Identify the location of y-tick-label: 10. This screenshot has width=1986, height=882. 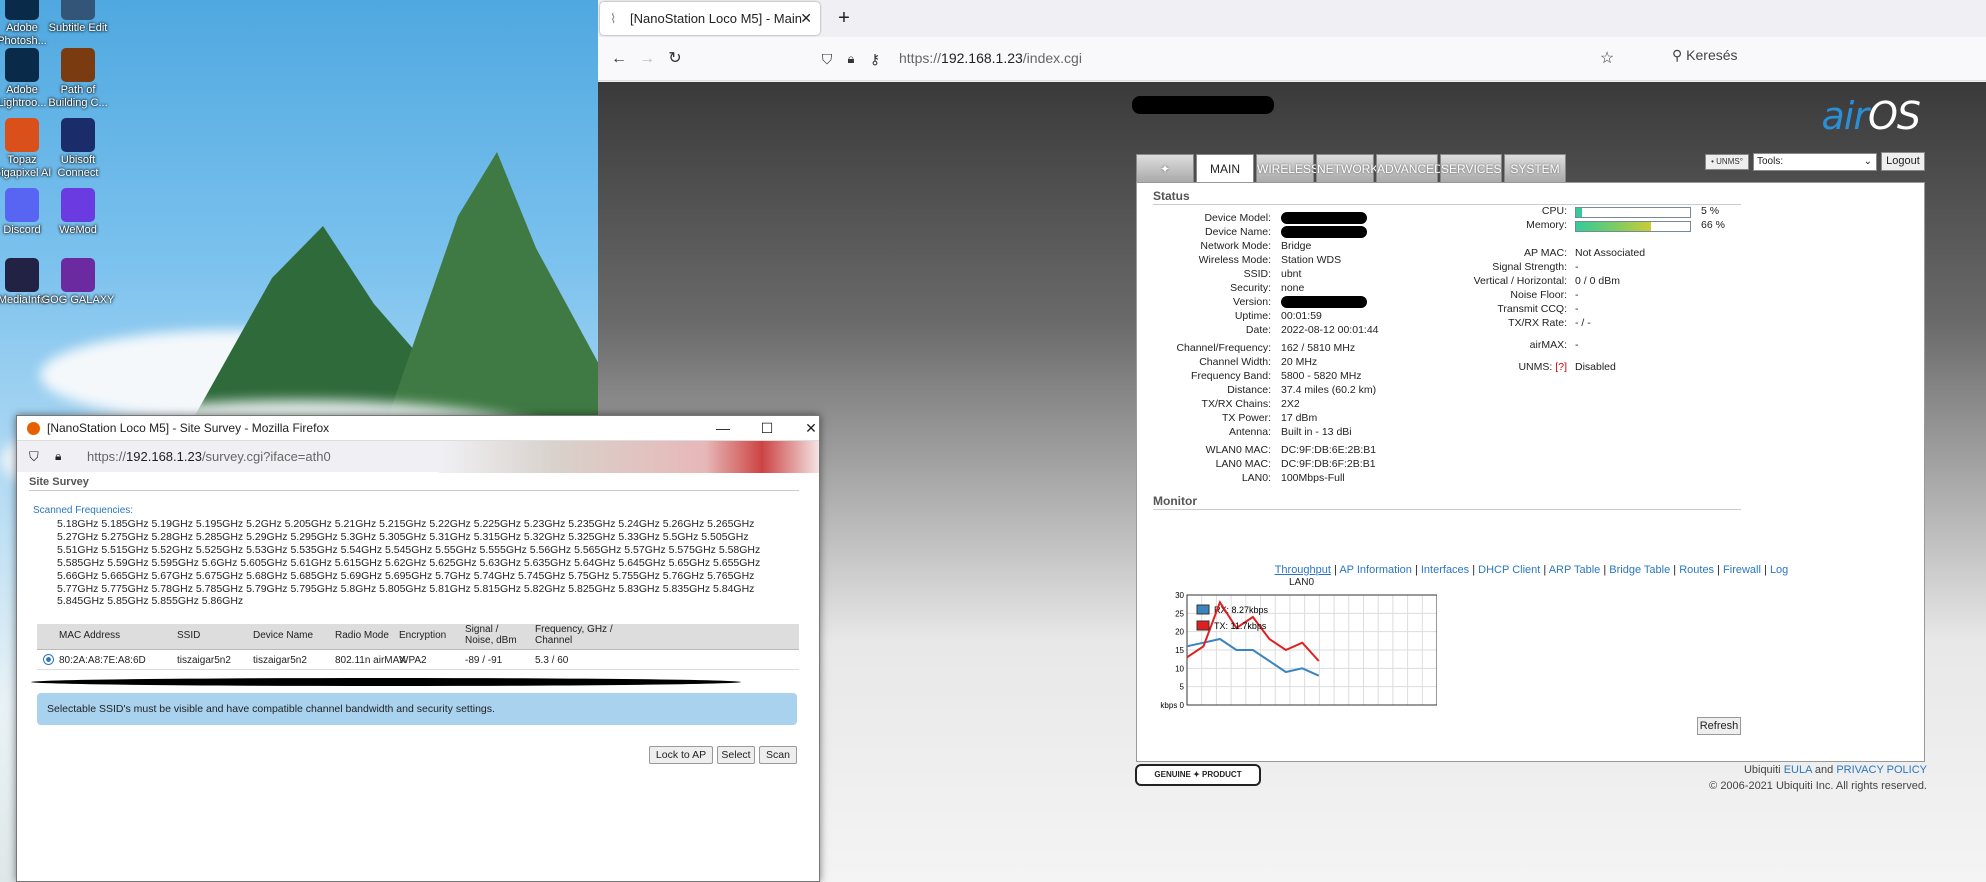
(1179, 668).